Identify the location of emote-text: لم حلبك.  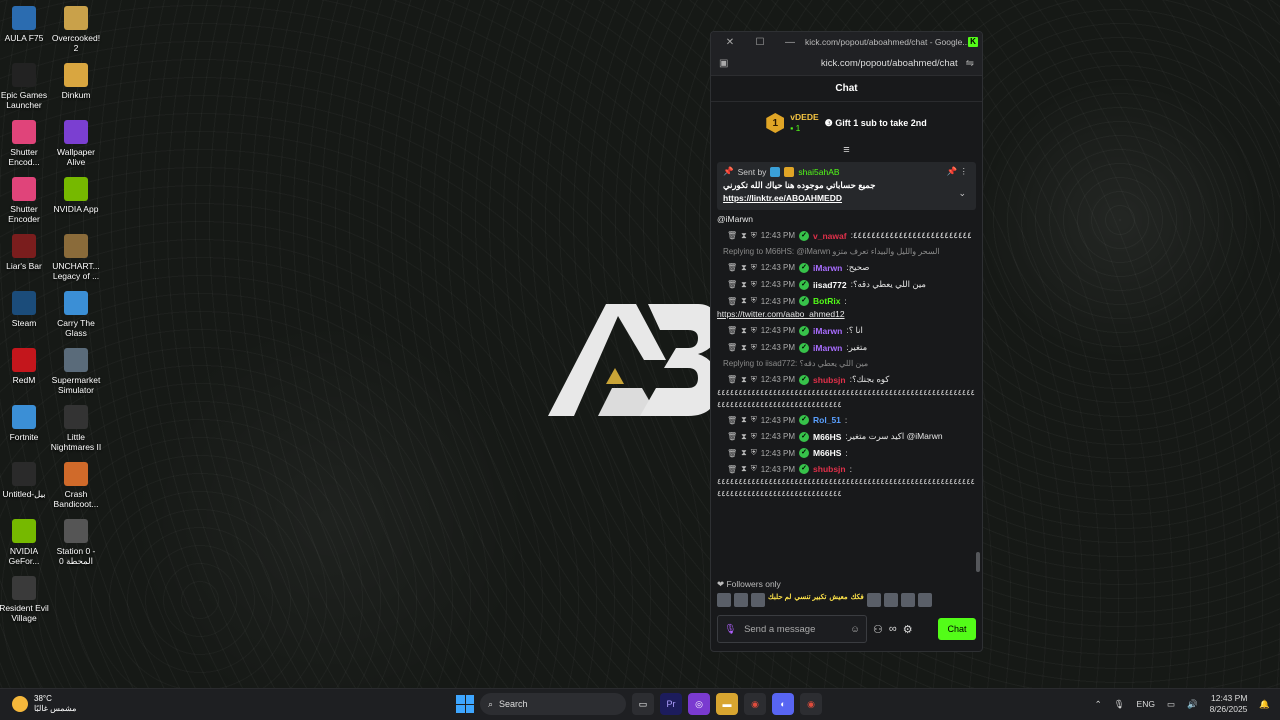
(779, 600).